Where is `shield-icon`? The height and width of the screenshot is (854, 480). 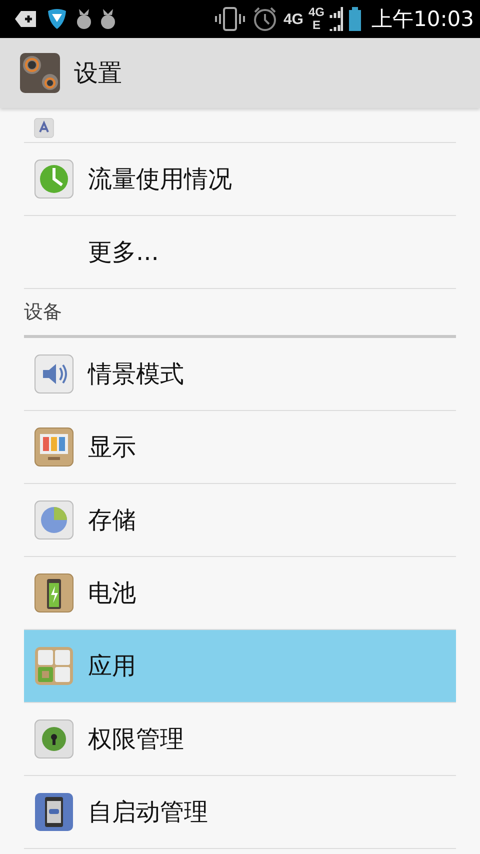 shield-icon is located at coordinates (57, 19).